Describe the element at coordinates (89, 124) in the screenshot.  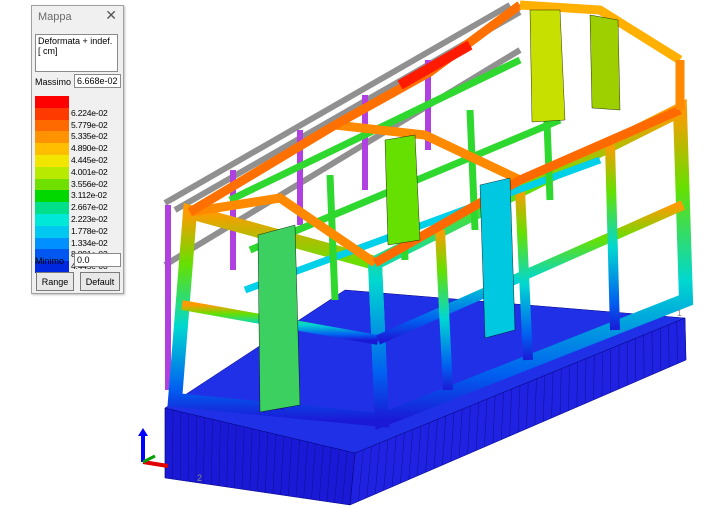
I see `legend-value: 5.779e-02` at that location.